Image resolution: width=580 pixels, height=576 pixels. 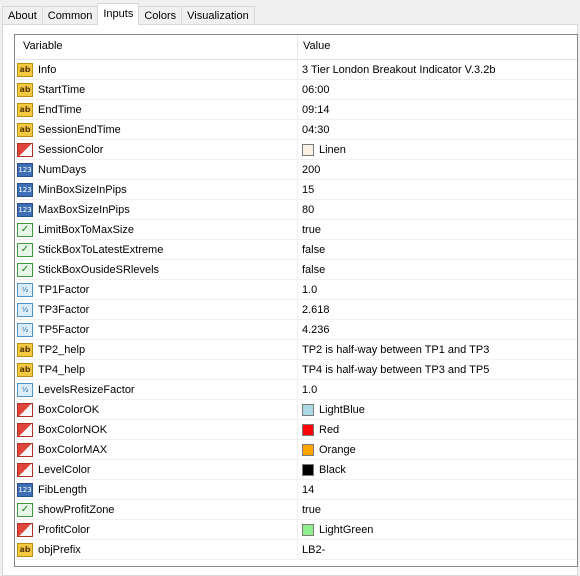 I want to click on value-text: TP2 is half-way between TP1 and TP3, so click(x=396, y=349).